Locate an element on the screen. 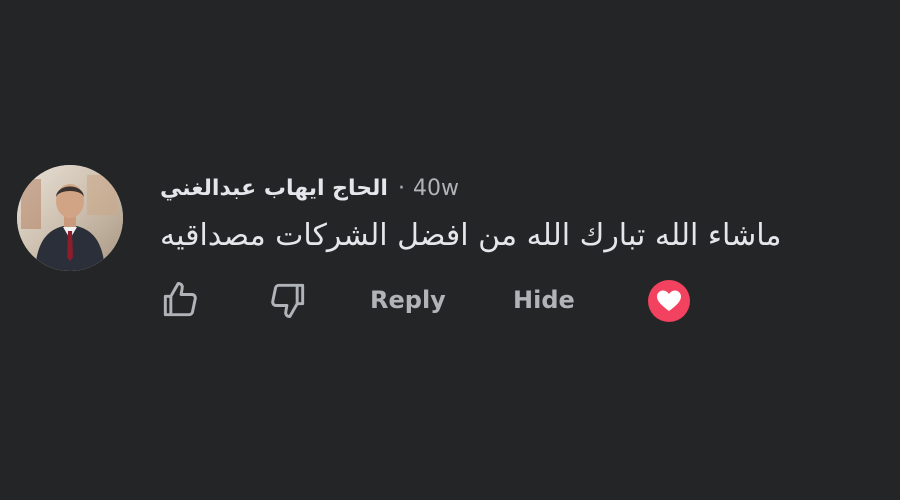  thumbs-up-icon is located at coordinates (180, 299).